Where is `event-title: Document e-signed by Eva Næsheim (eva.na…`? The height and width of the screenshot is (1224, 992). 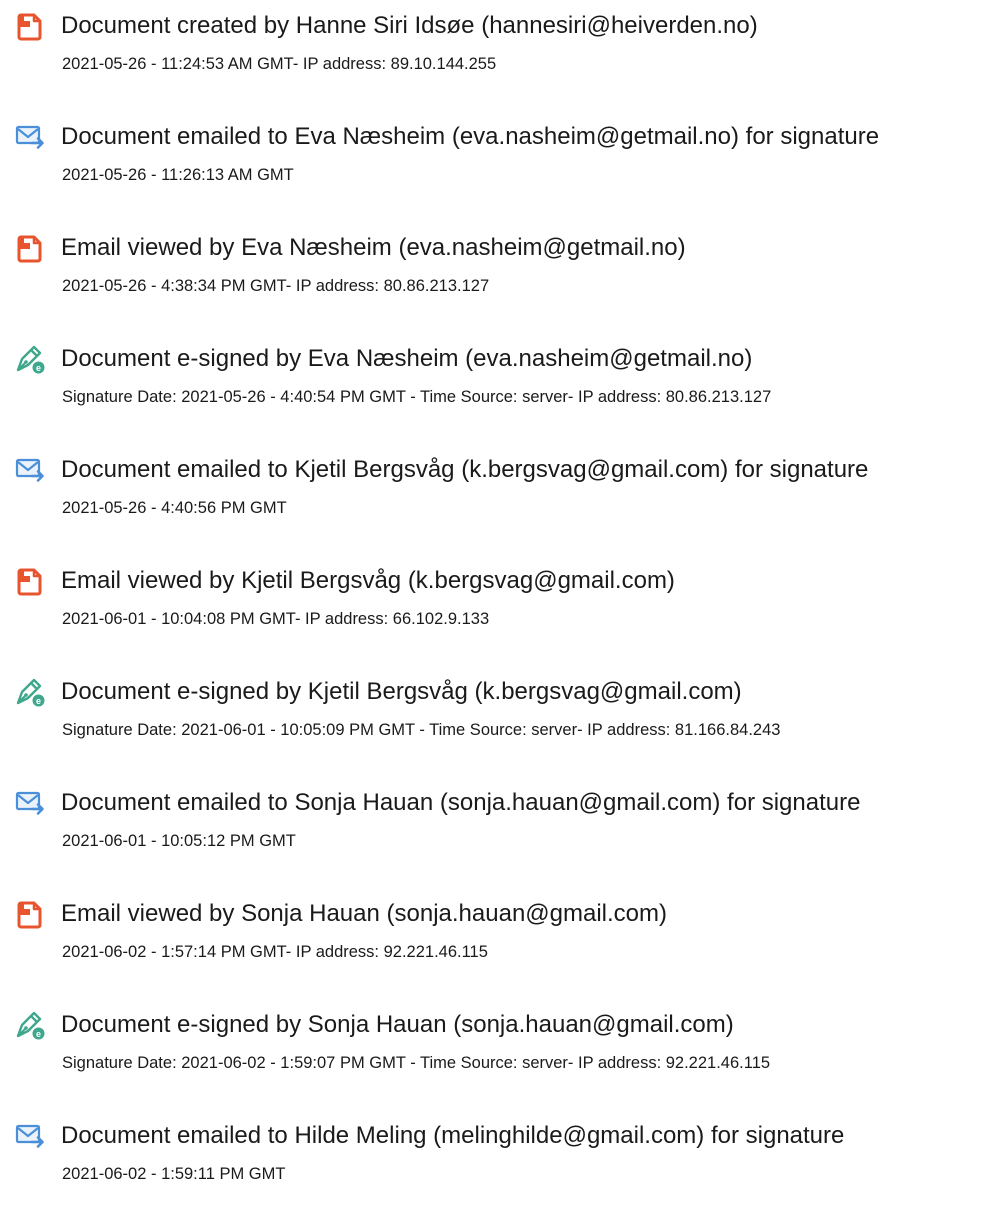
event-title: Document e-signed by Eva Næsheim (eva.na… is located at coordinates (407, 358).